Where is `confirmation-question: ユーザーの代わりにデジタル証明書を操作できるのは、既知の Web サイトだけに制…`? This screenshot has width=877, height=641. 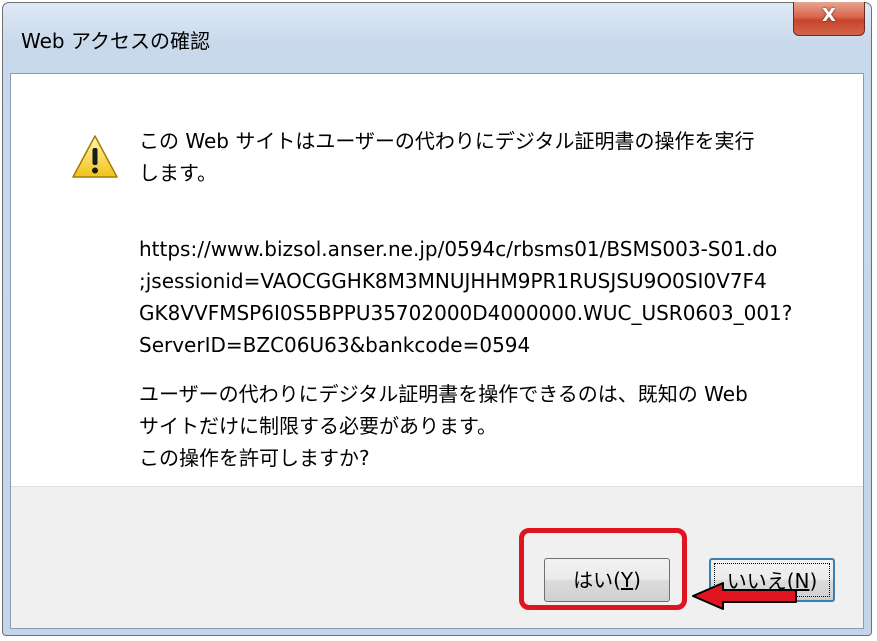
confirmation-question: ユーザーの代わりにデジタル証明書を操作できるのは、既知の Web サイトだけに制… is located at coordinates (443, 426).